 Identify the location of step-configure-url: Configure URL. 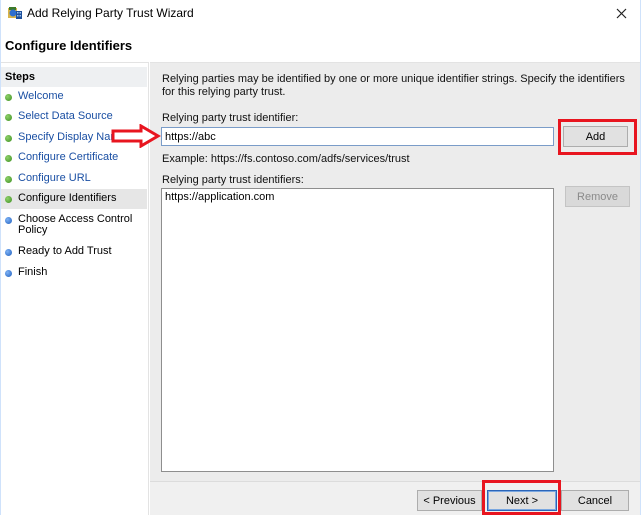
(74, 178).